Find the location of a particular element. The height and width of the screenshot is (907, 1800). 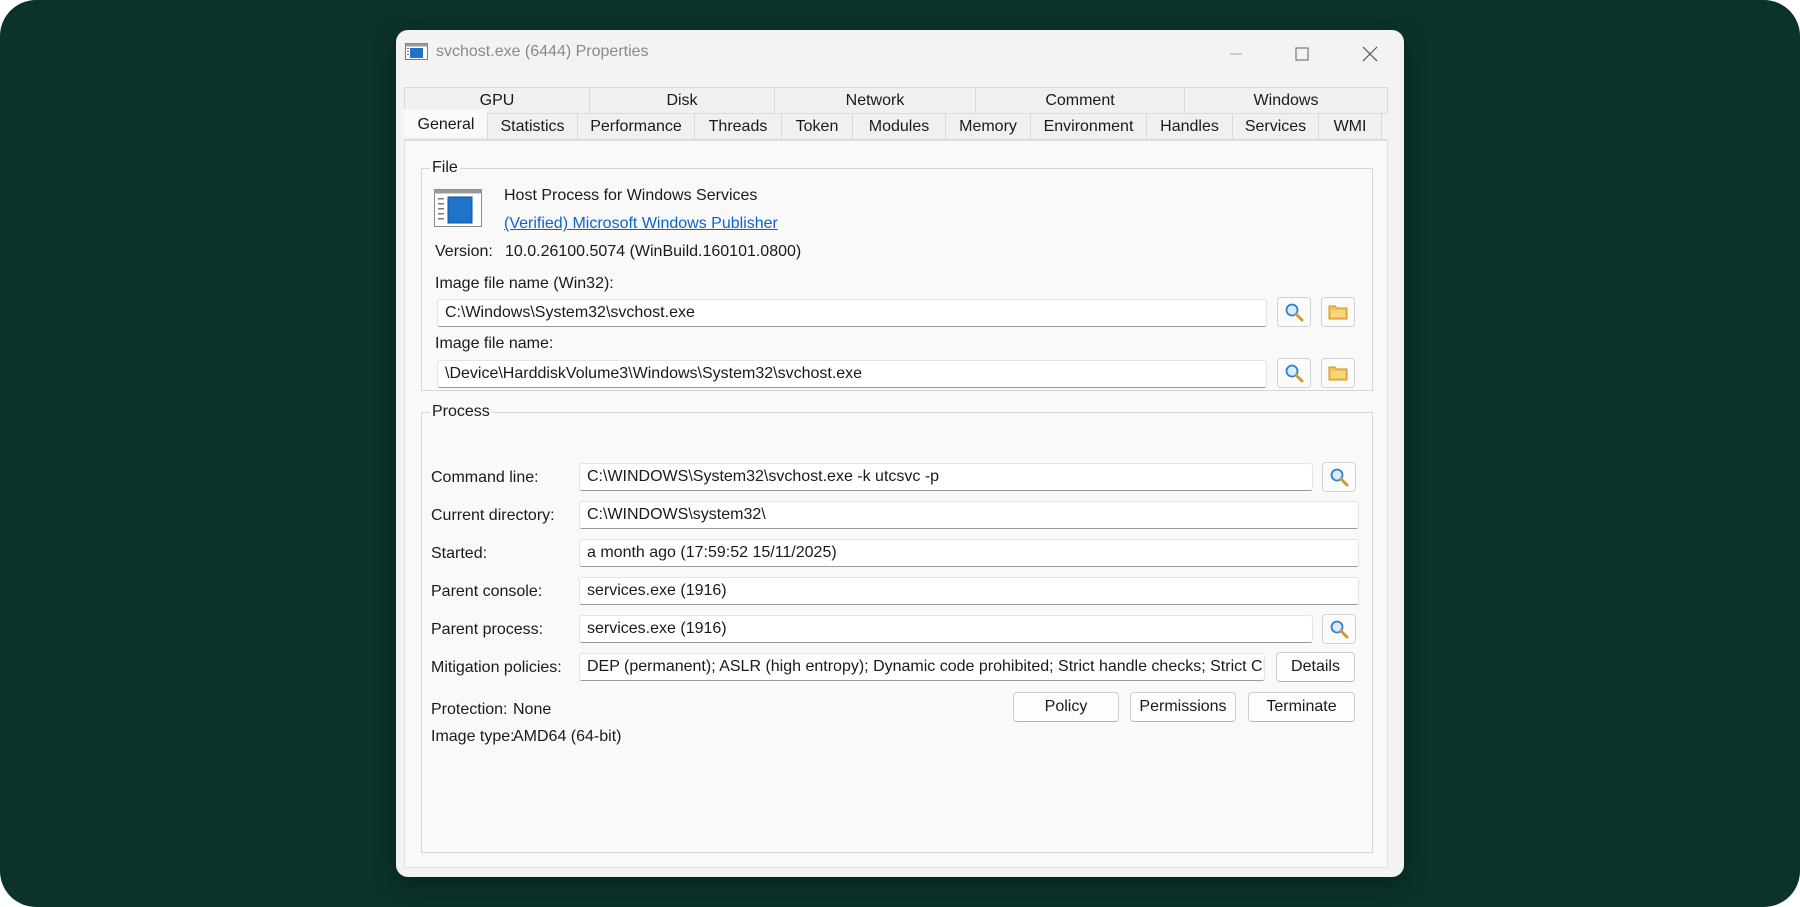

version-label: Version: is located at coordinates (464, 251).